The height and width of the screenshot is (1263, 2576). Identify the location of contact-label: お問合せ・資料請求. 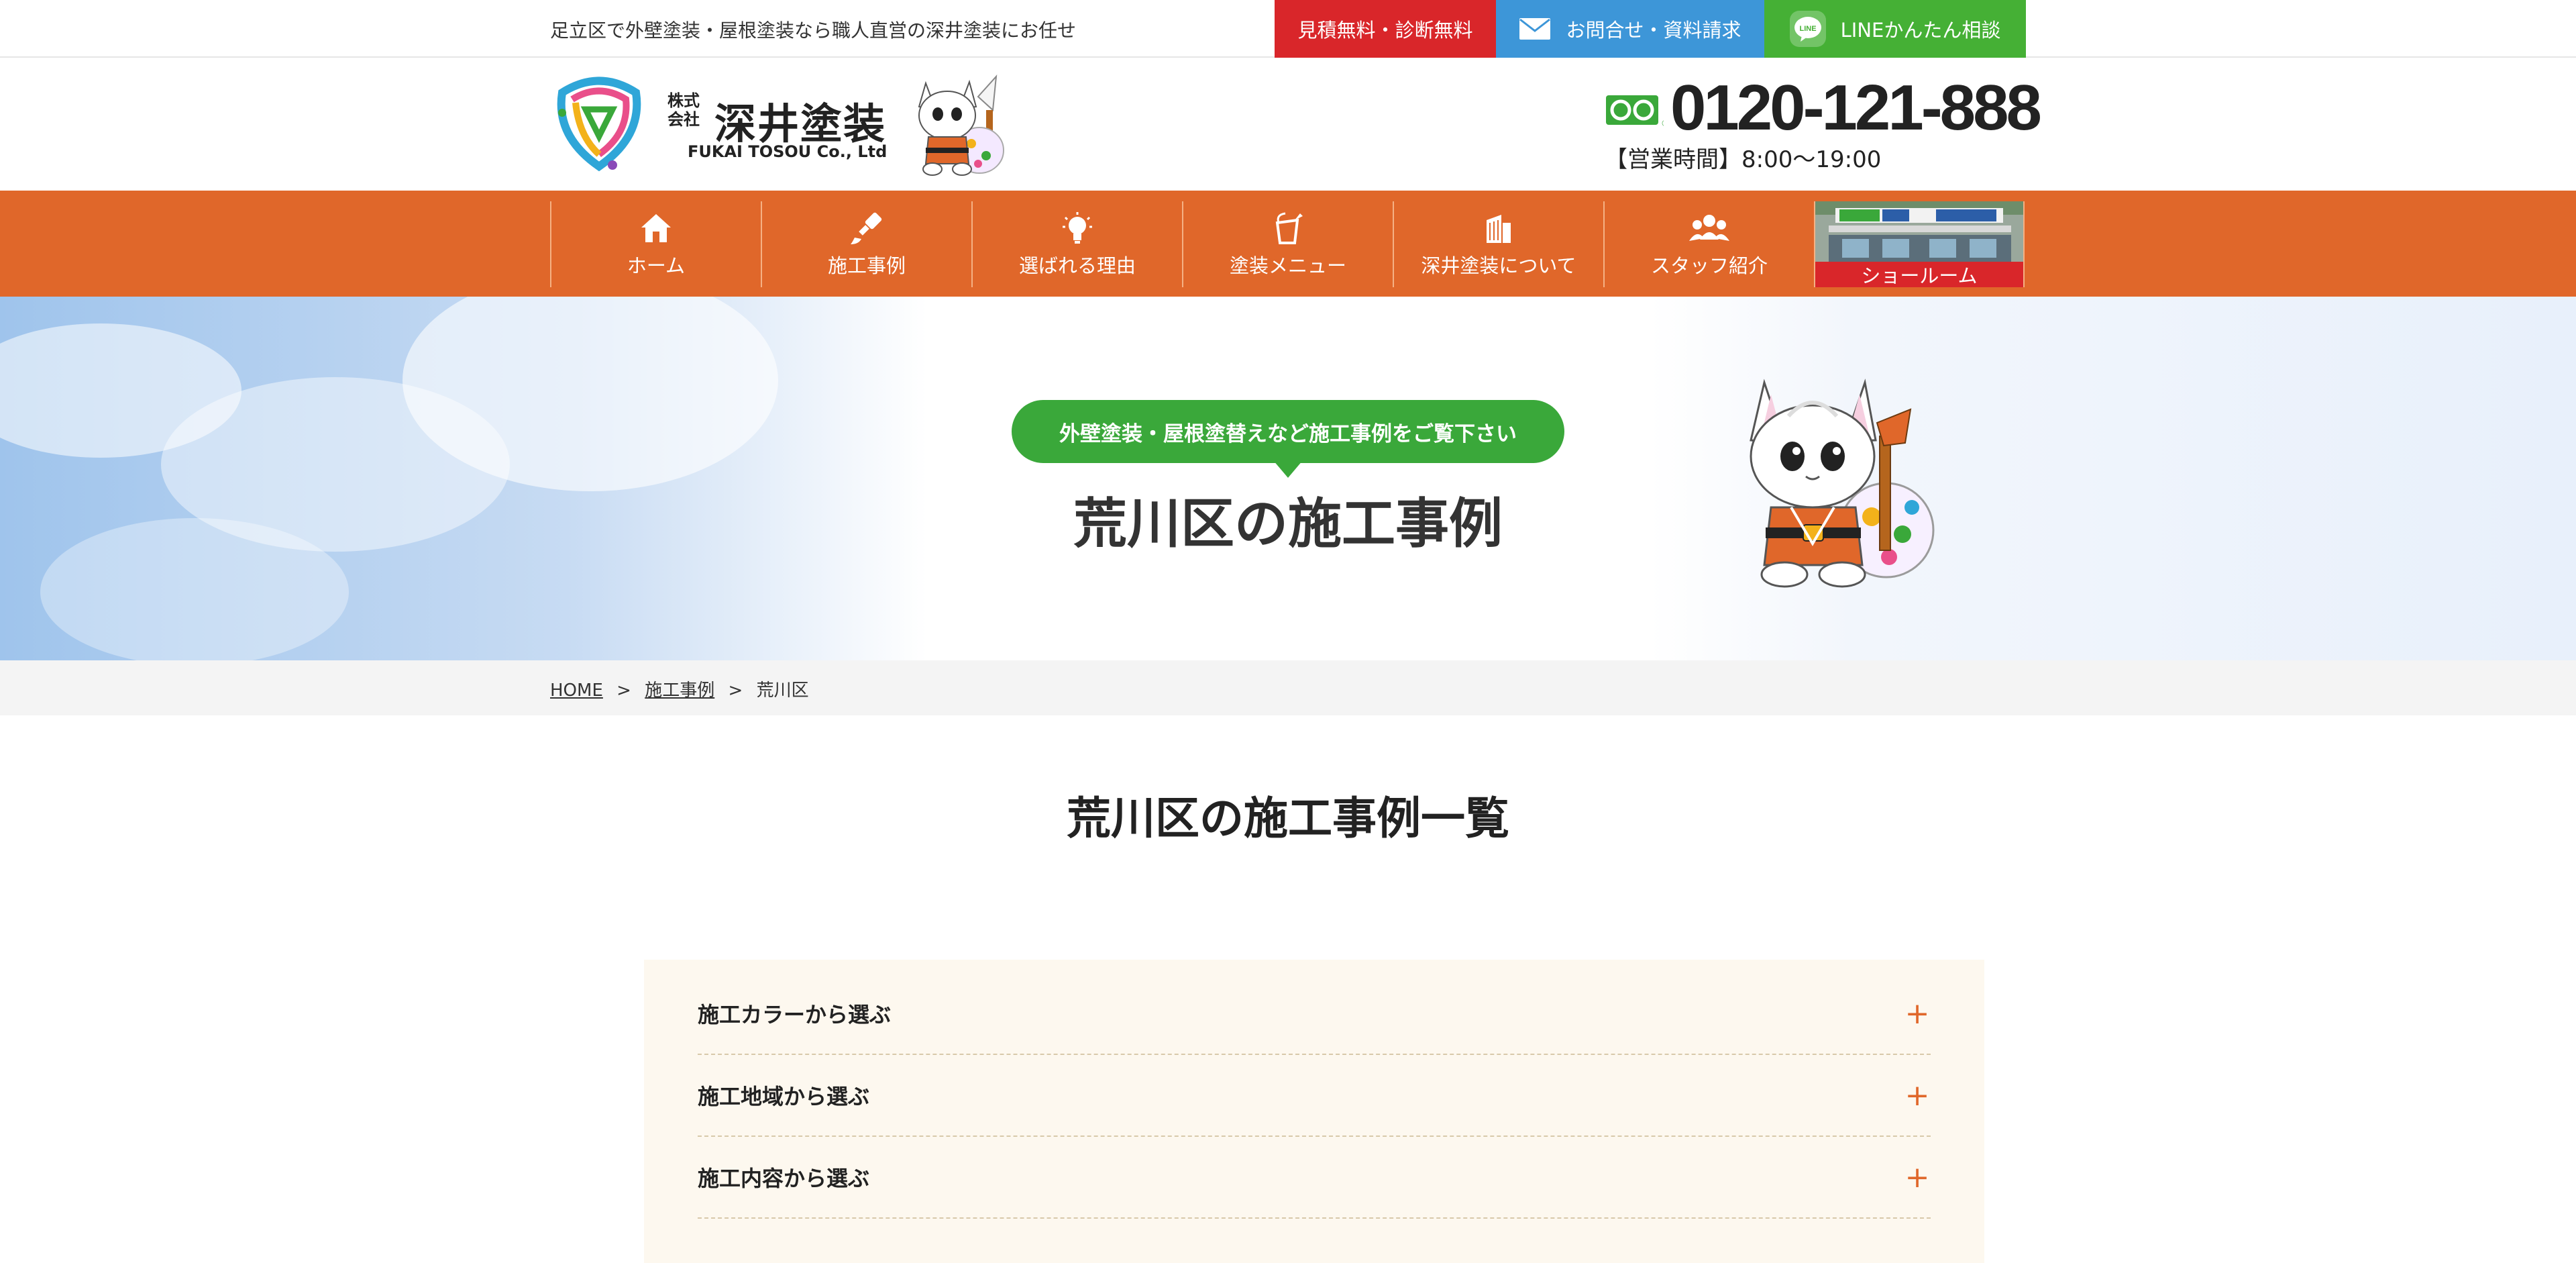
(1653, 31).